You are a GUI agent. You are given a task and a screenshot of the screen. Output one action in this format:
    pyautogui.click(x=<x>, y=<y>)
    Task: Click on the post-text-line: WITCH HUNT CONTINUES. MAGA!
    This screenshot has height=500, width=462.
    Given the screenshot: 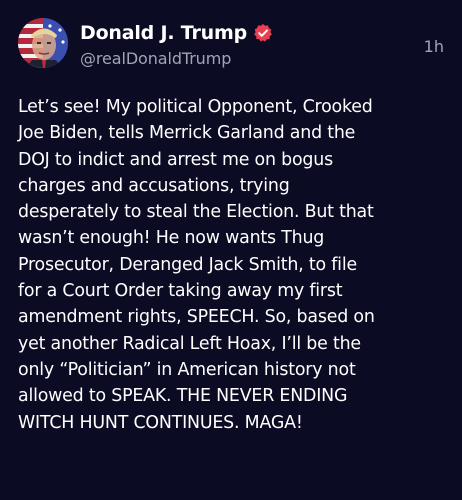 What is the action you would take?
    pyautogui.click(x=160, y=422)
    